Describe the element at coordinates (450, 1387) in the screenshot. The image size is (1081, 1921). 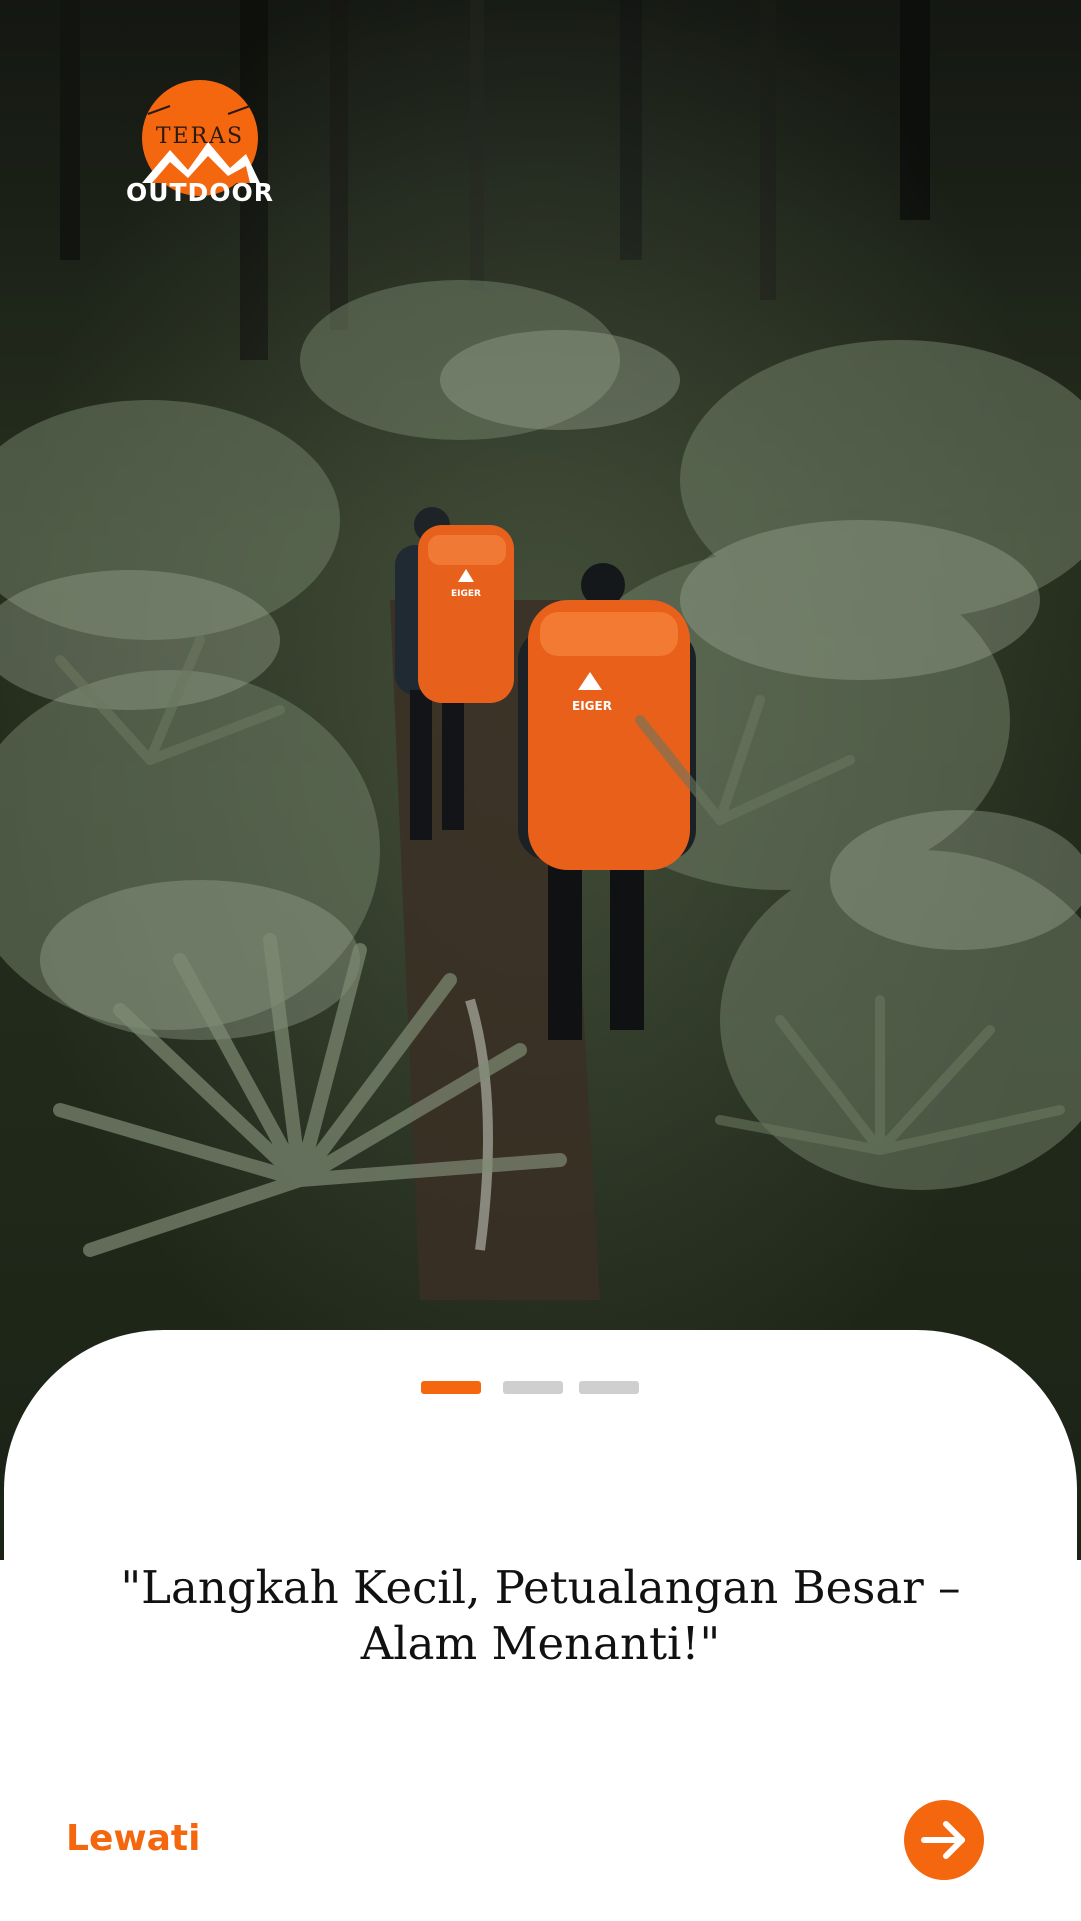
I see `page-dot-1-active` at that location.